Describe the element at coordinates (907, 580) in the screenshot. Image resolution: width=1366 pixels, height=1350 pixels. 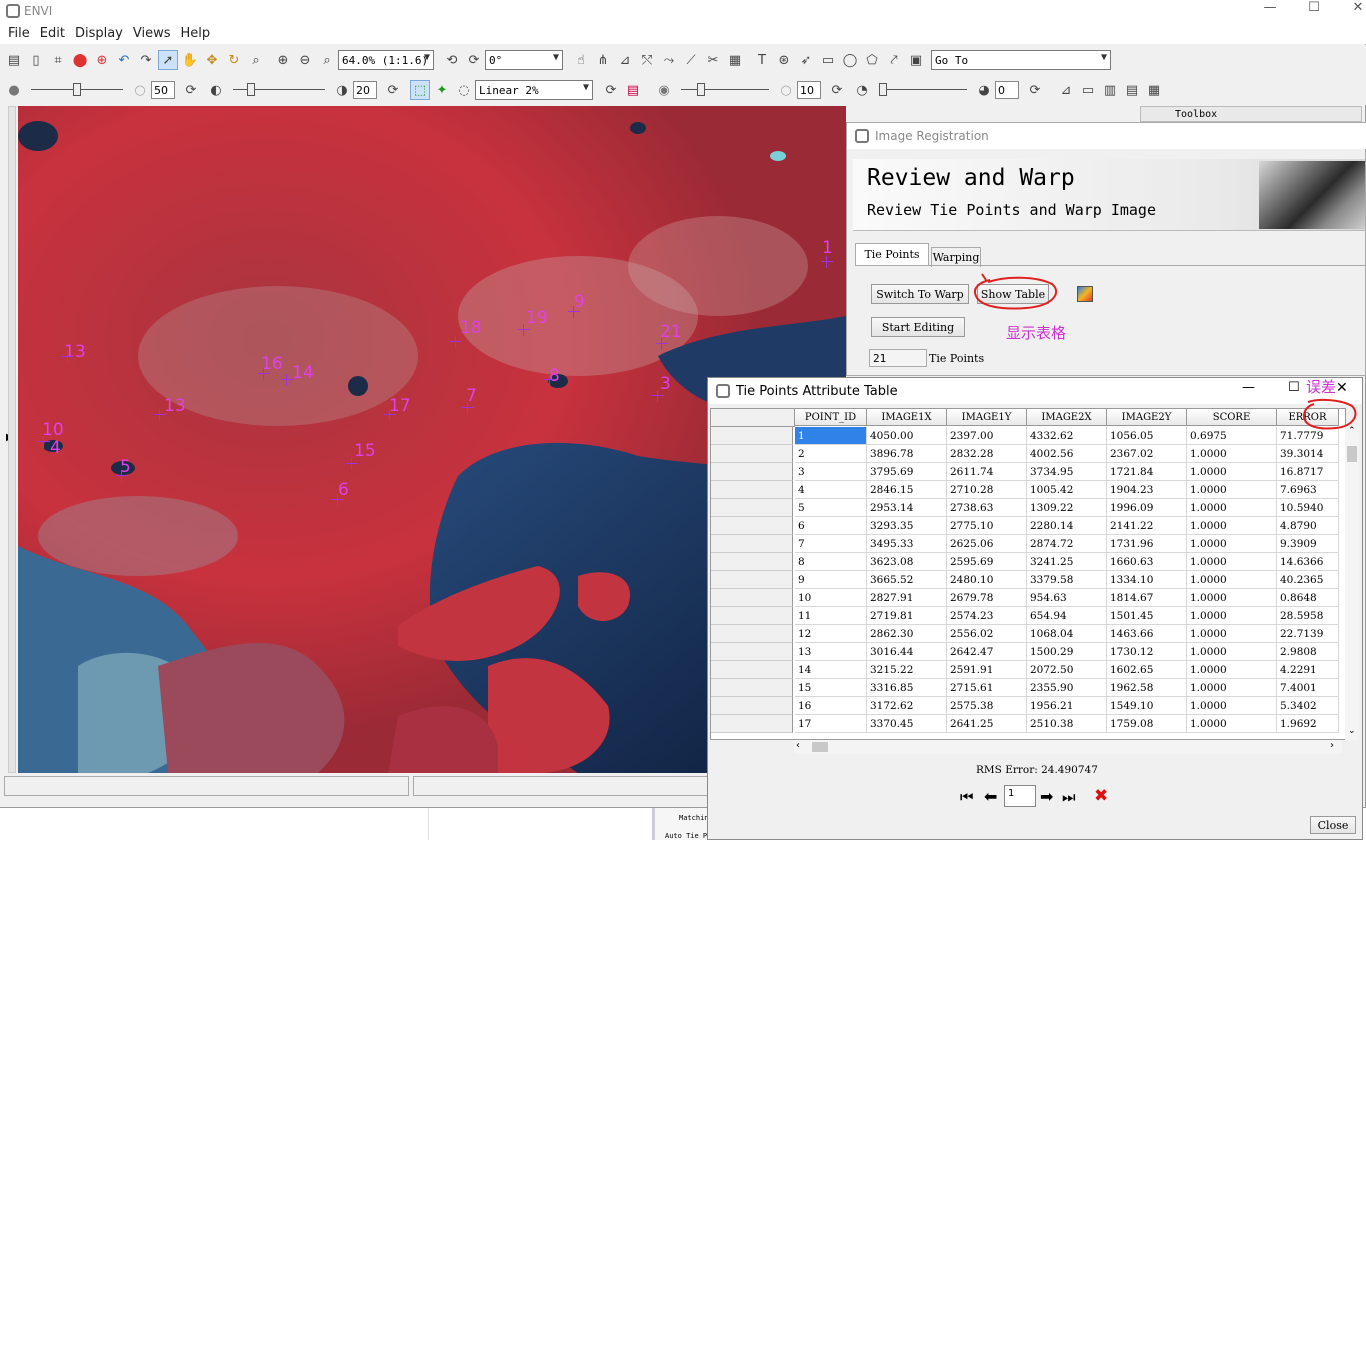
I see `table-cell-image1x: 3665.52` at that location.